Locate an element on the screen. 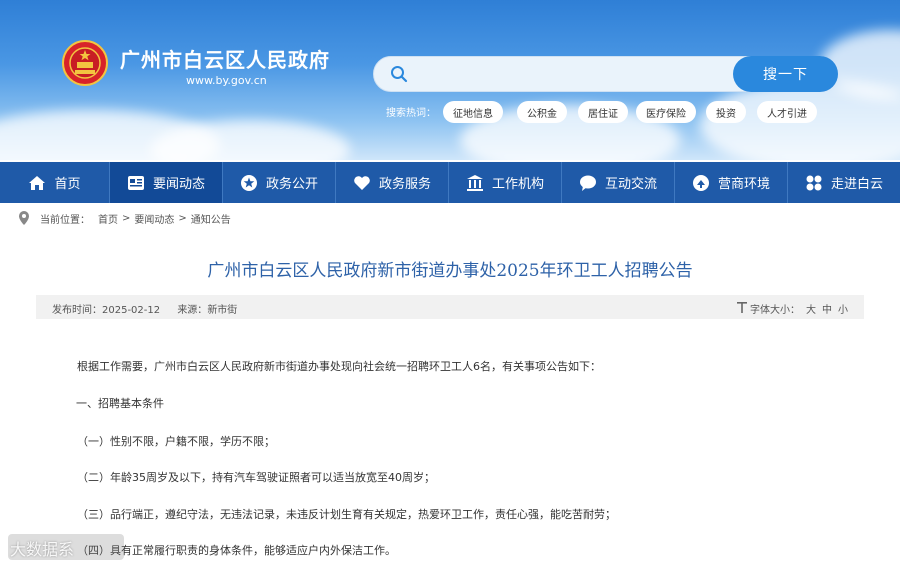 Image resolution: width=900 pixels, height=563 pixels. font-size-small: 小 is located at coordinates (843, 308).